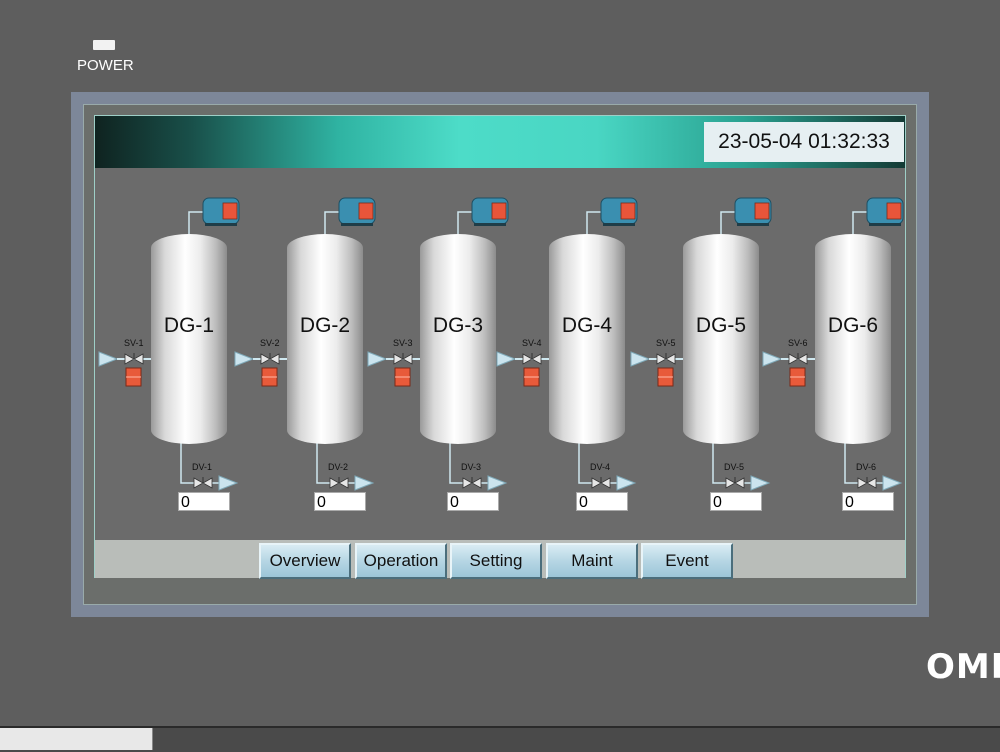  What do you see at coordinates (587, 325) in the screenshot?
I see `tank-label: DG-4` at bounding box center [587, 325].